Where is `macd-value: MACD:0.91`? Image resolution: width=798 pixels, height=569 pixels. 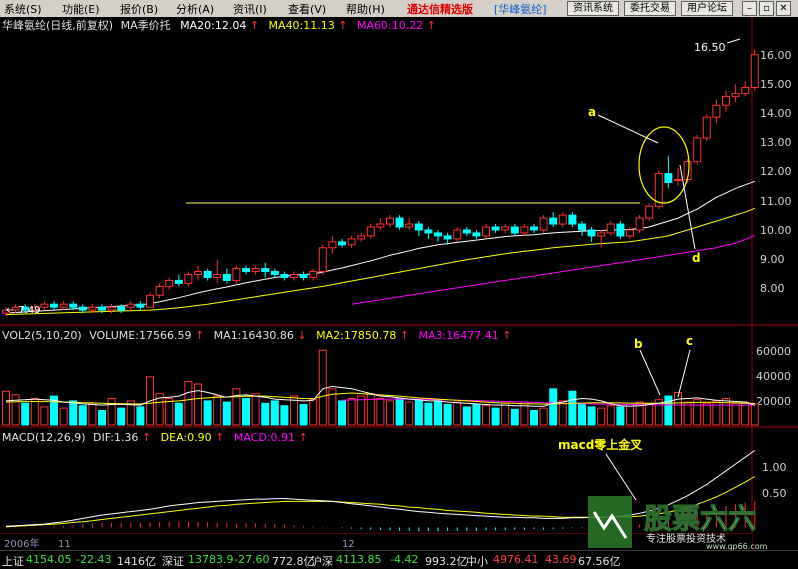
macd-value: MACD:0.91 is located at coordinates (264, 437).